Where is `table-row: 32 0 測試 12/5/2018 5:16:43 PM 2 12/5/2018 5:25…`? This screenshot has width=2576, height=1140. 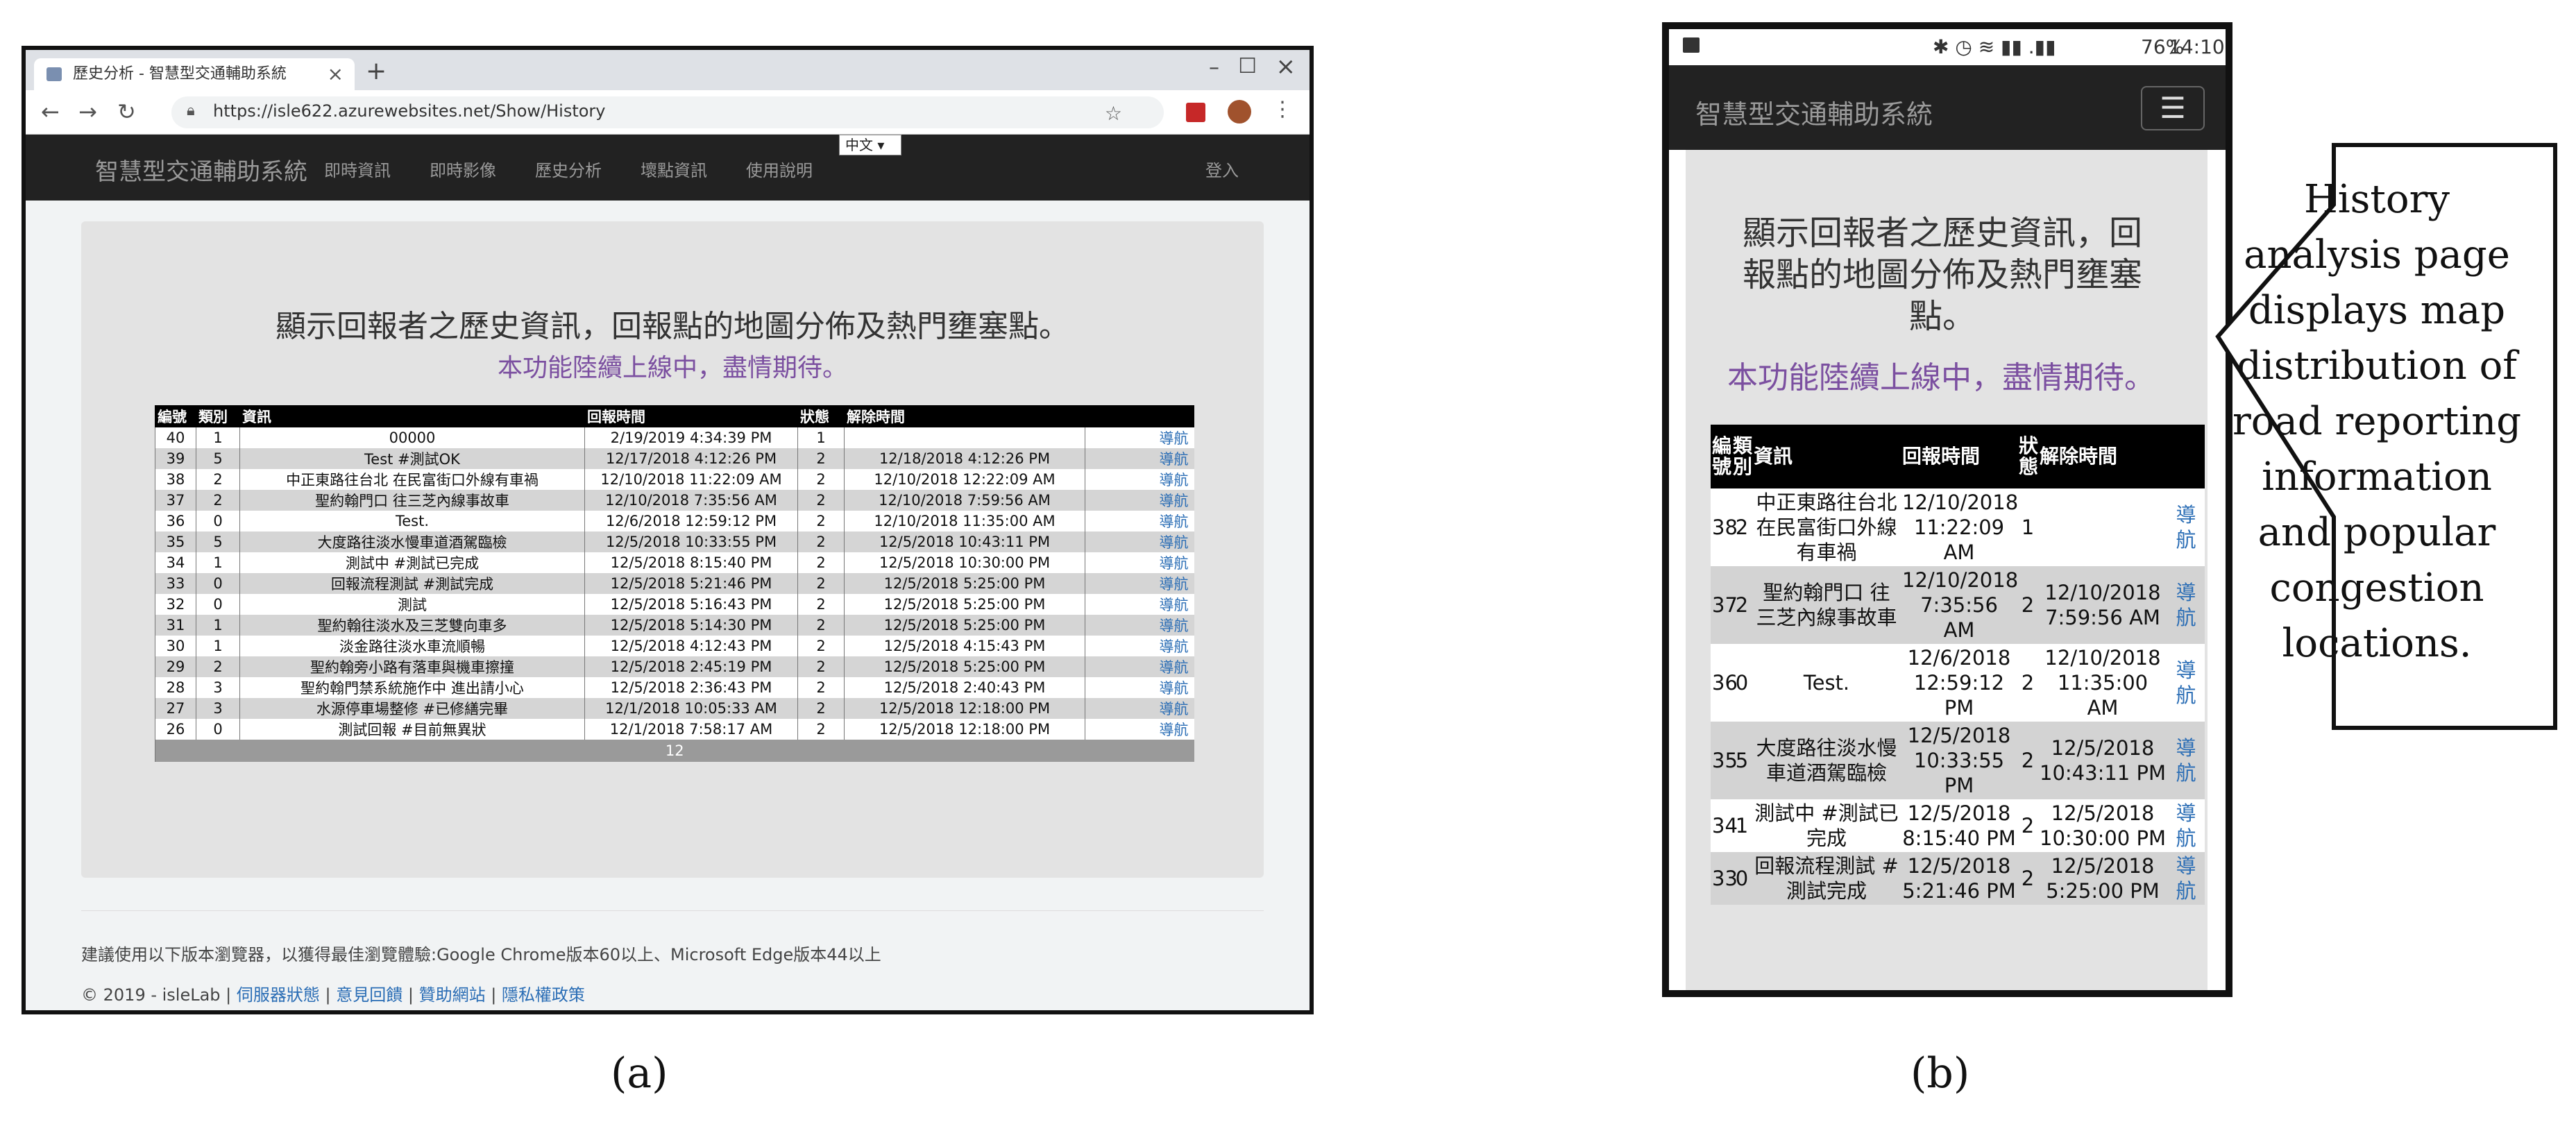 table-row: 32 0 測試 12/5/2018 5:16:43 PM 2 12/5/2018 5:25… is located at coordinates (674, 604).